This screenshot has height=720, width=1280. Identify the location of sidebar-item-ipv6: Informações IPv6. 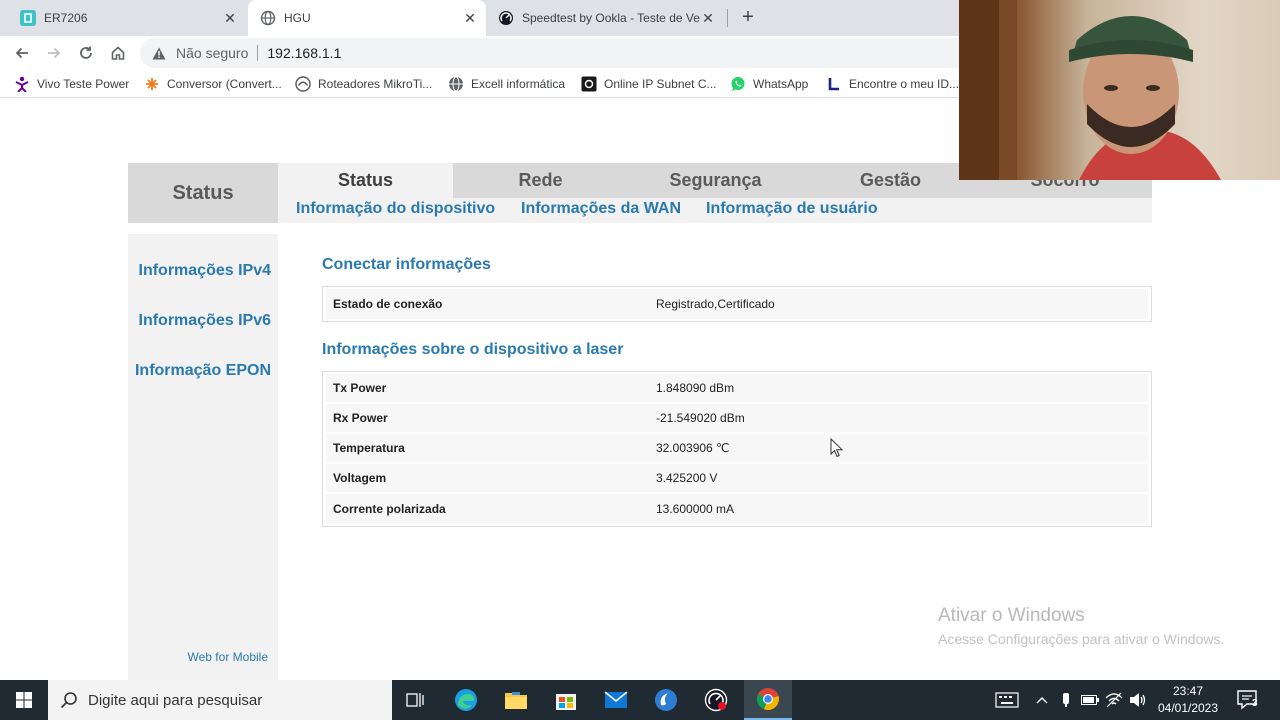
(205, 321).